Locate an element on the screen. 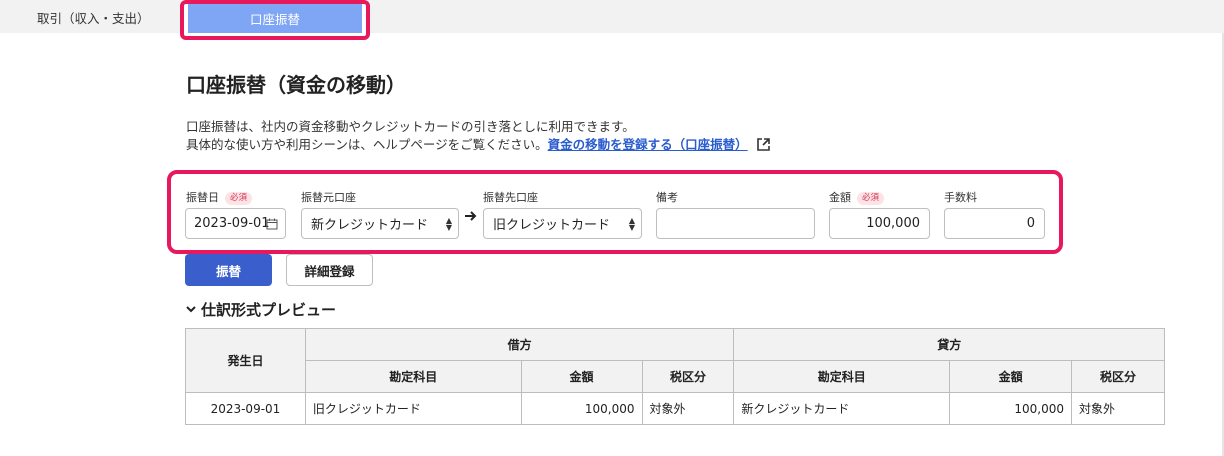 The height and width of the screenshot is (456, 1224). preview-toggle: 仕訳形式プレビュー is located at coordinates (260, 309).